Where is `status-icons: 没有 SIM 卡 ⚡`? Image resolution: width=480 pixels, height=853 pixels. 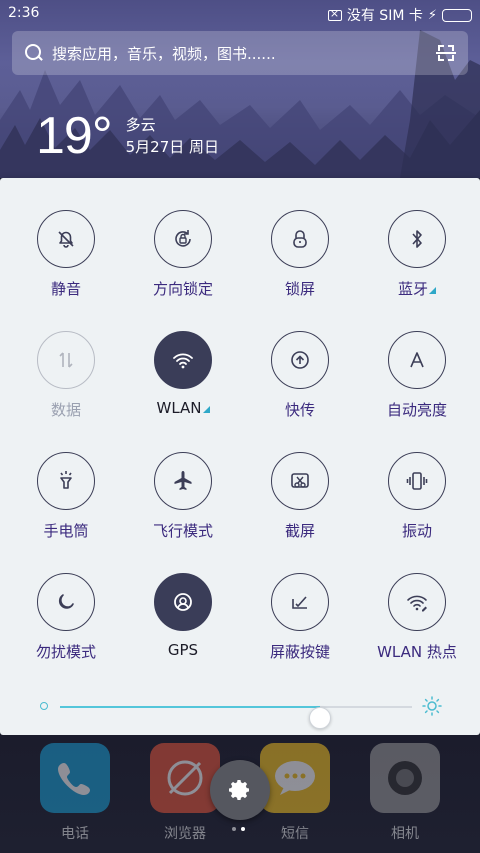
status-icons: 没有 SIM 卡 ⚡ is located at coordinates (399, 15).